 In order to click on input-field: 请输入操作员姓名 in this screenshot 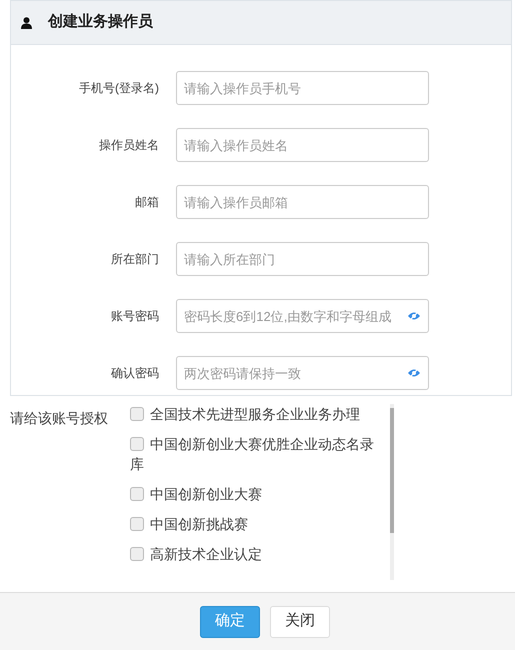, I will do `click(302, 145)`.